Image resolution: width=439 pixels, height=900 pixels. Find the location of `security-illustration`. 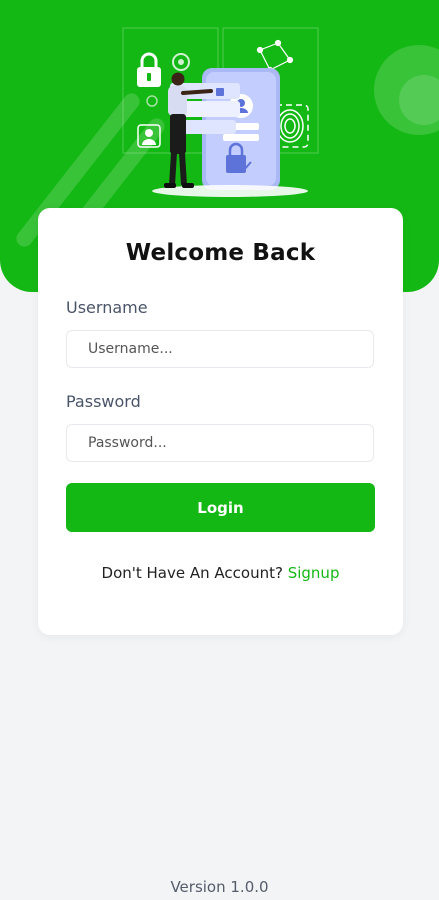

security-illustration is located at coordinates (220, 112).